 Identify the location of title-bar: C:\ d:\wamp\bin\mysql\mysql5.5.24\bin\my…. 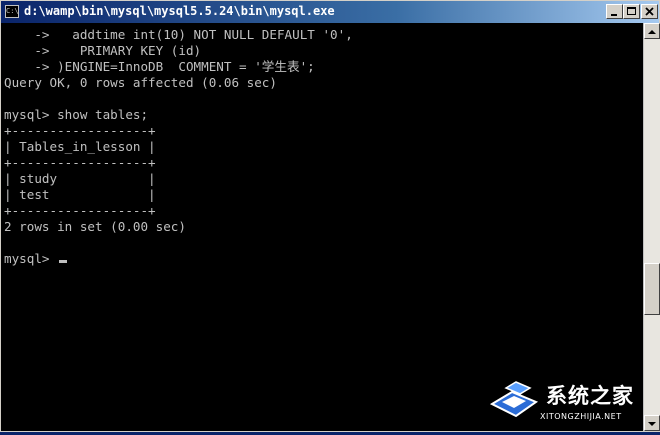
(330, 12).